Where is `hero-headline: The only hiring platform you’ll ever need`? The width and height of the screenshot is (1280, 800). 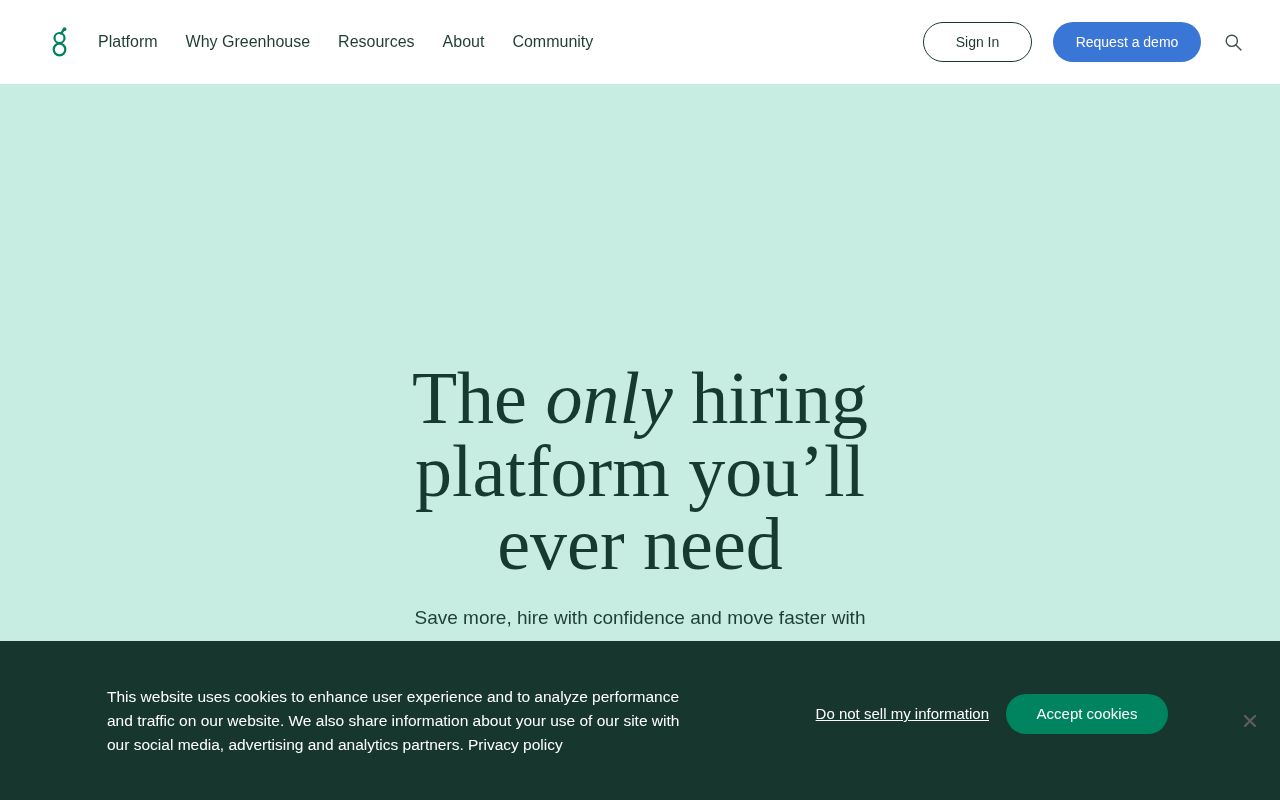
hero-headline: The only hiring platform you’ll ever need is located at coordinates (640, 471).